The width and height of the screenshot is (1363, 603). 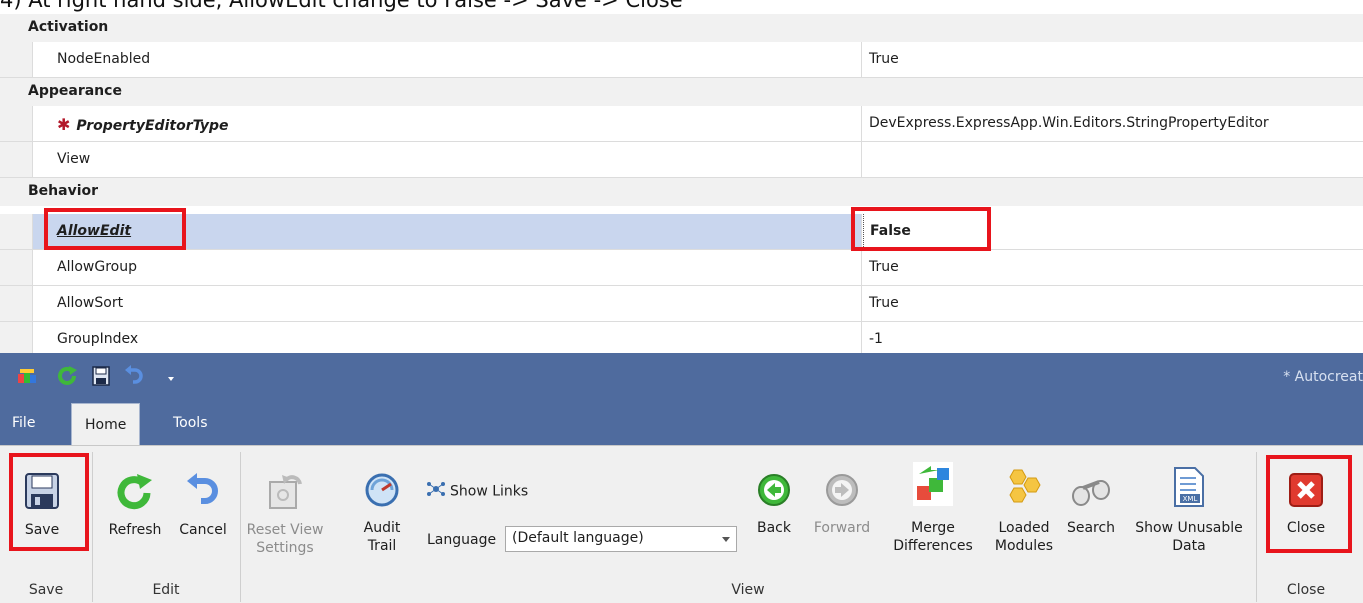 I want to click on loaded-modules-button: Loaded Modules, so click(x=1024, y=511).